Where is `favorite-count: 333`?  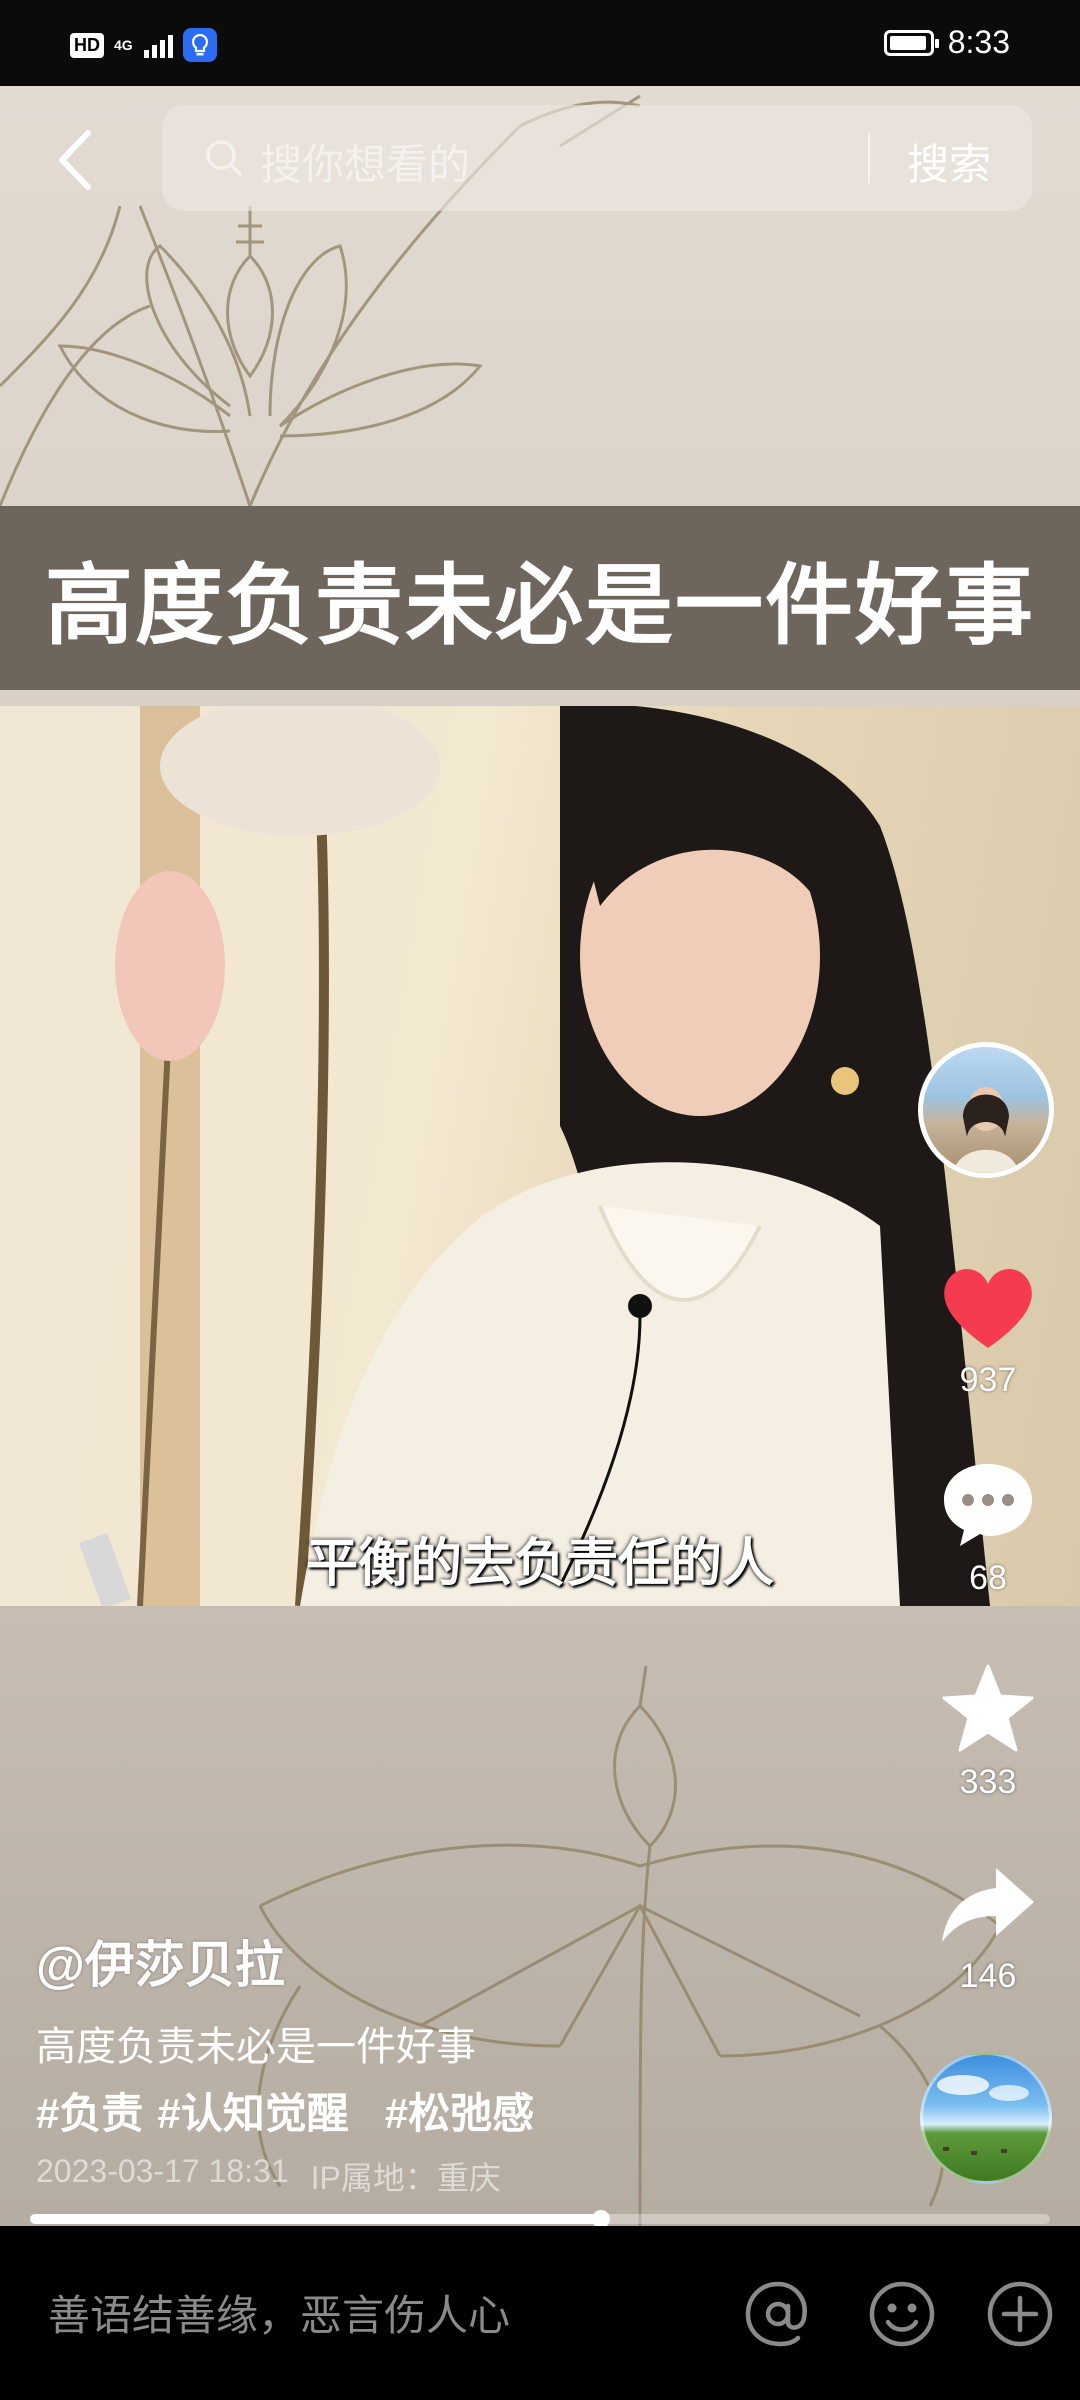 favorite-count: 333 is located at coordinates (988, 1782).